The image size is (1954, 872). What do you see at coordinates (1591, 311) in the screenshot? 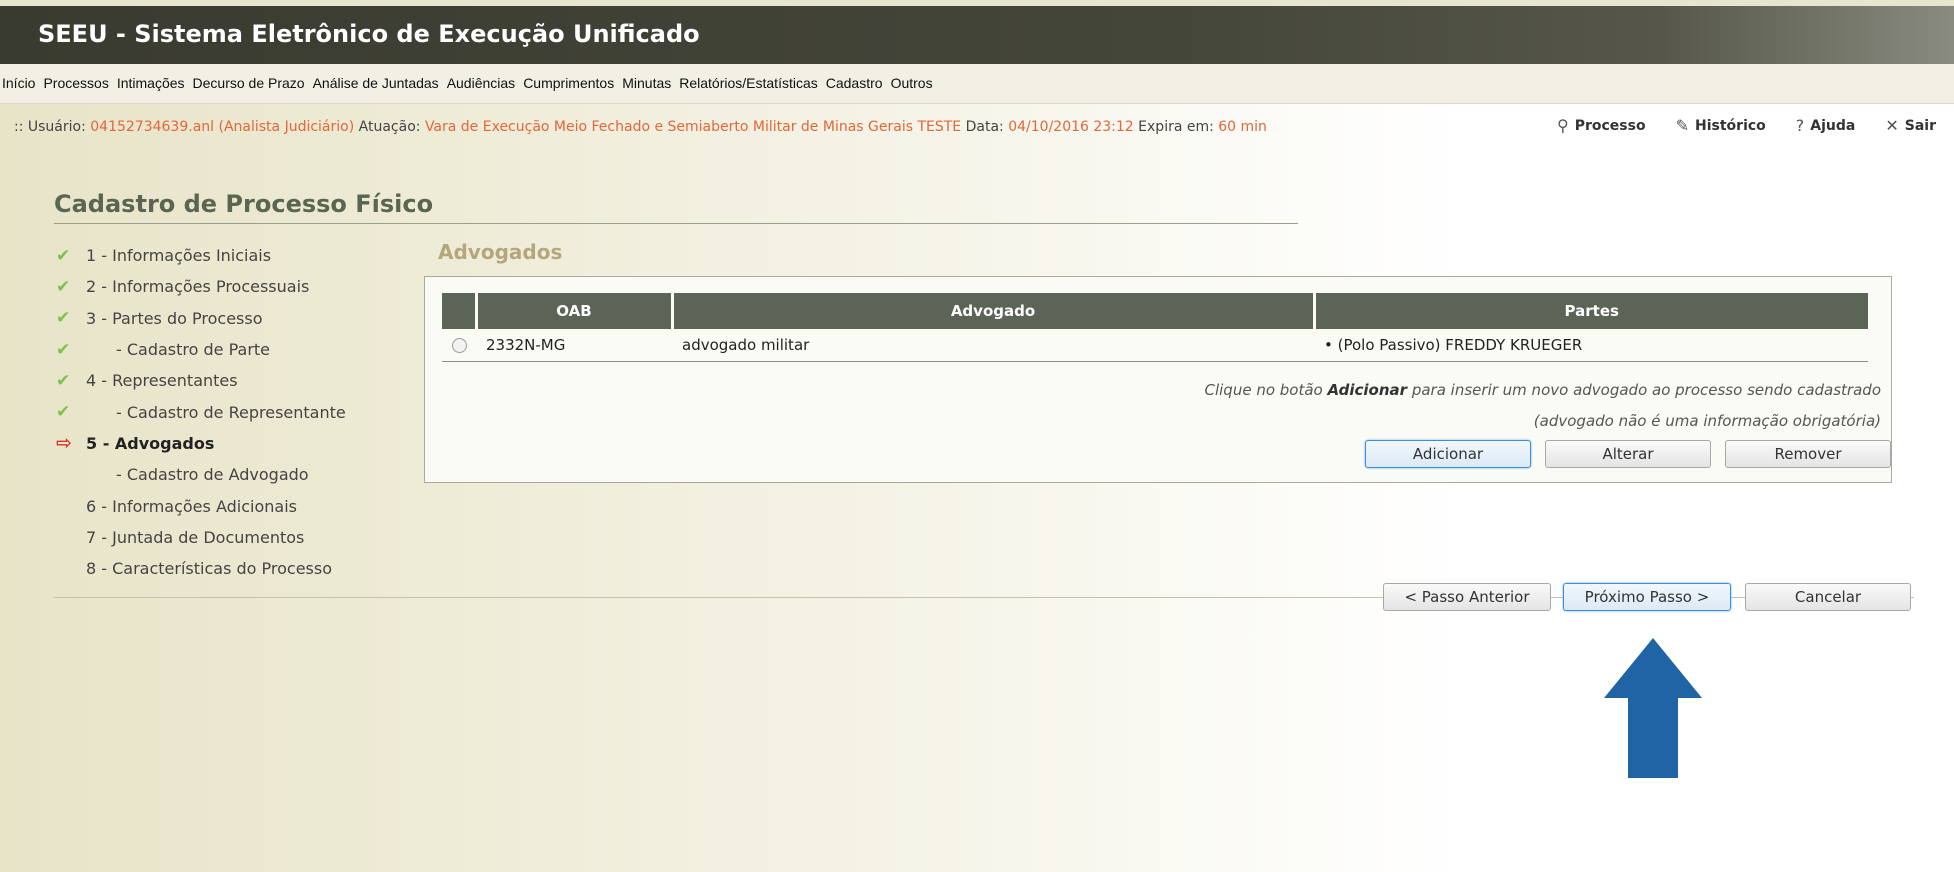
I see `column-header-partes: Partes` at bounding box center [1591, 311].